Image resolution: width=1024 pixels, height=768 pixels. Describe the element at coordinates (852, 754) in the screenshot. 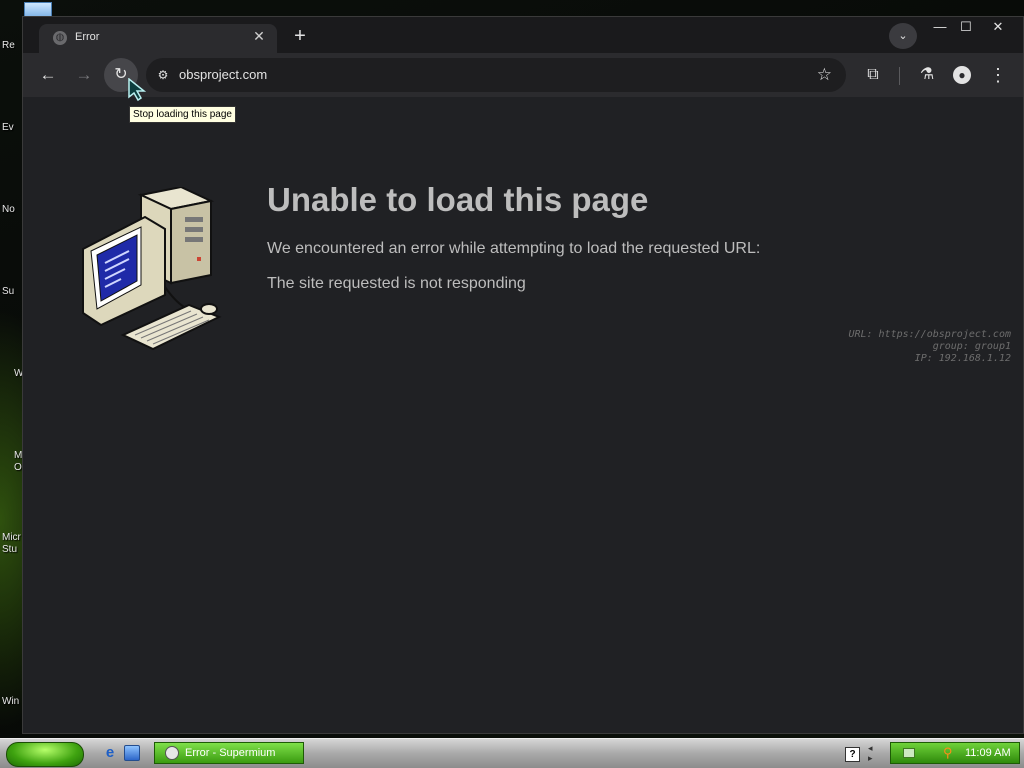

I see `help-icon: ?` at that location.